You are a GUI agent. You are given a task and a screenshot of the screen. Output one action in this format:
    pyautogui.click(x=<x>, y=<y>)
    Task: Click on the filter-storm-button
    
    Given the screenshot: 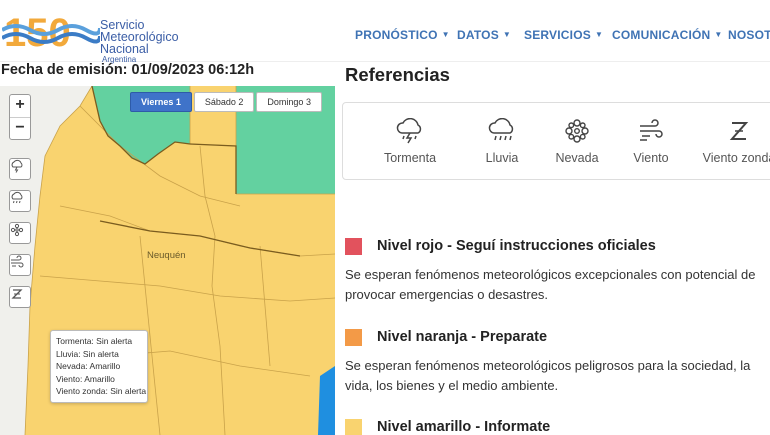 What is the action you would take?
    pyautogui.click(x=20, y=169)
    